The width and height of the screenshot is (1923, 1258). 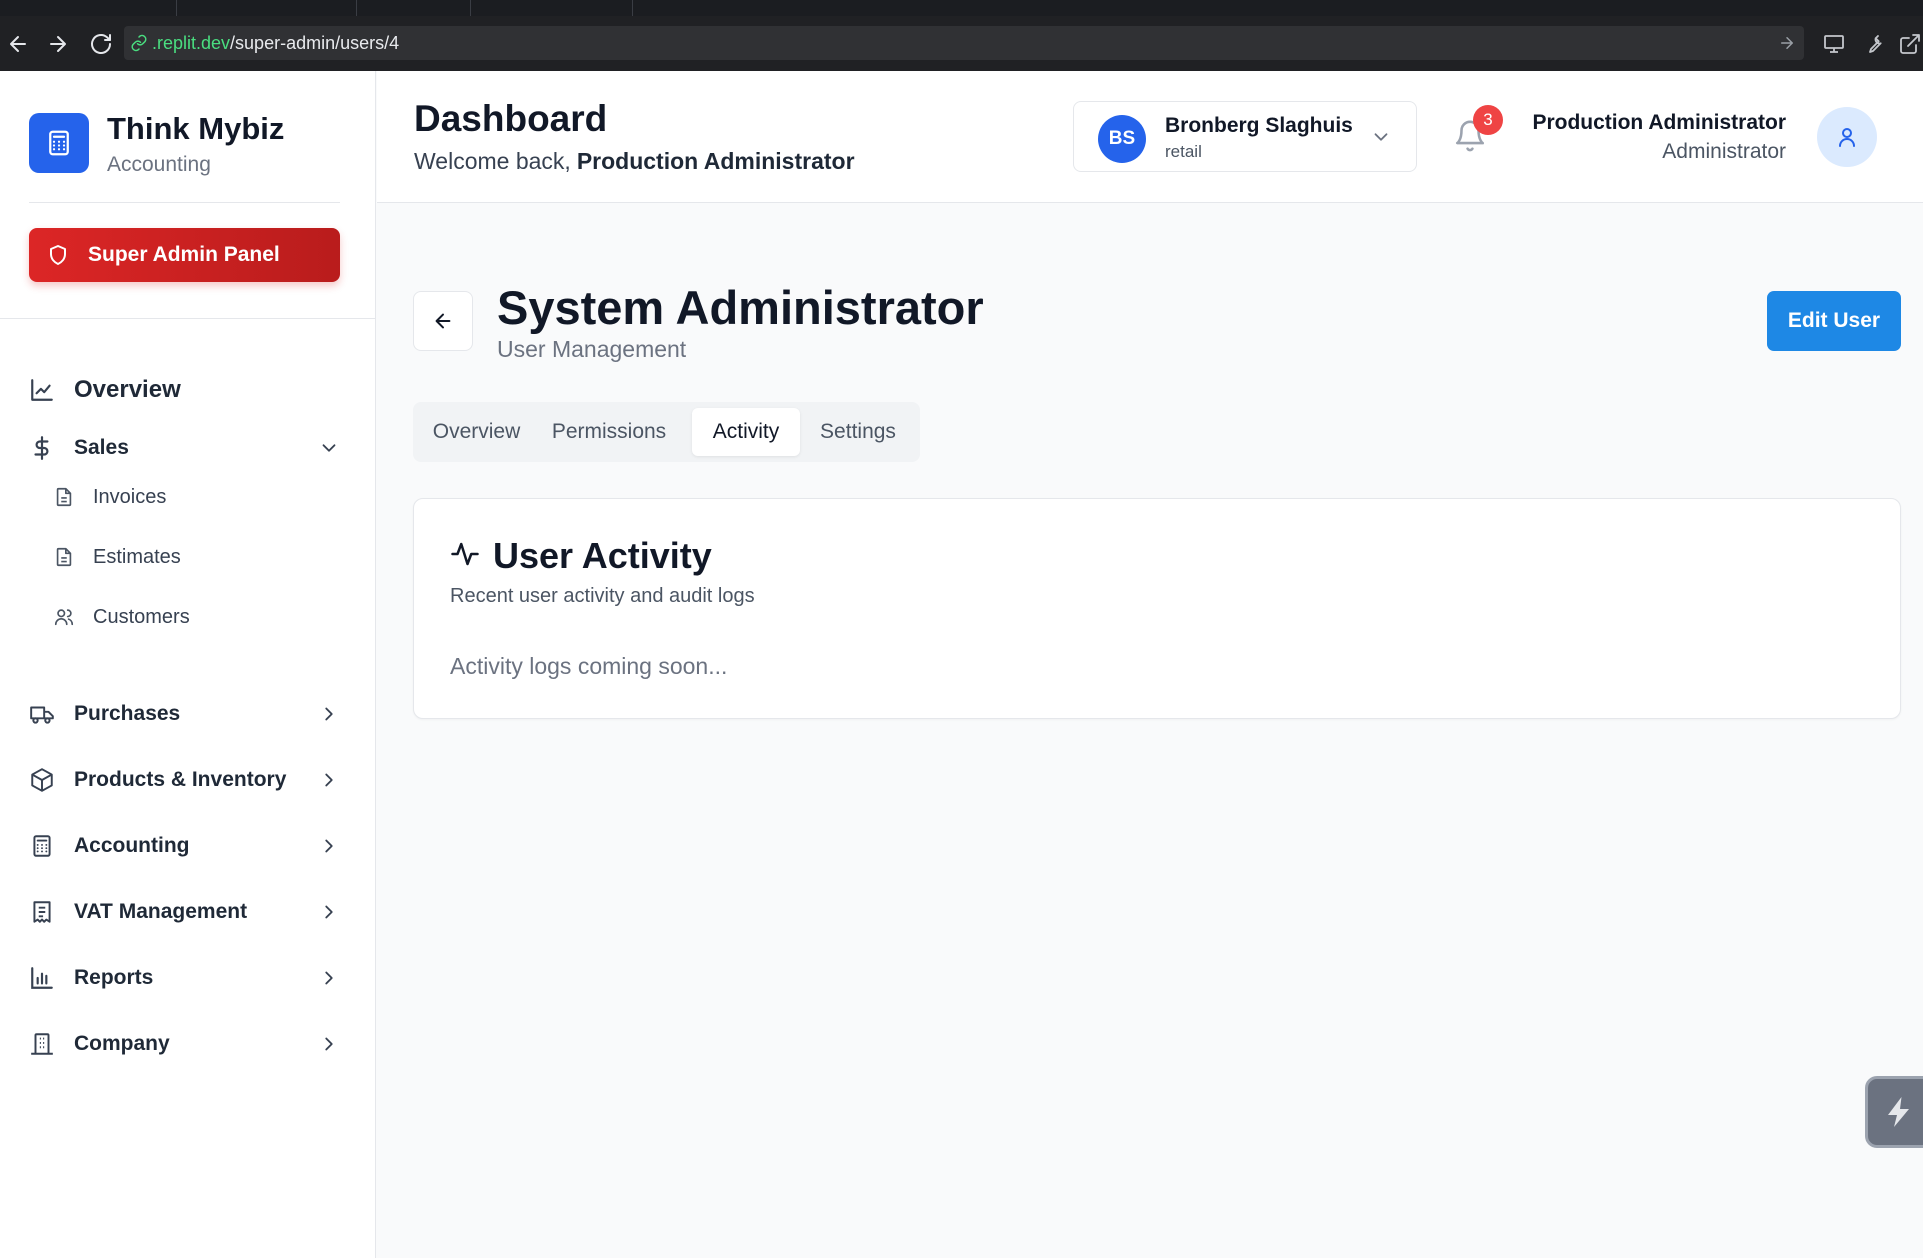 I want to click on company-switcher: BS Bronberg Slaghuis retail, so click(x=1245, y=136).